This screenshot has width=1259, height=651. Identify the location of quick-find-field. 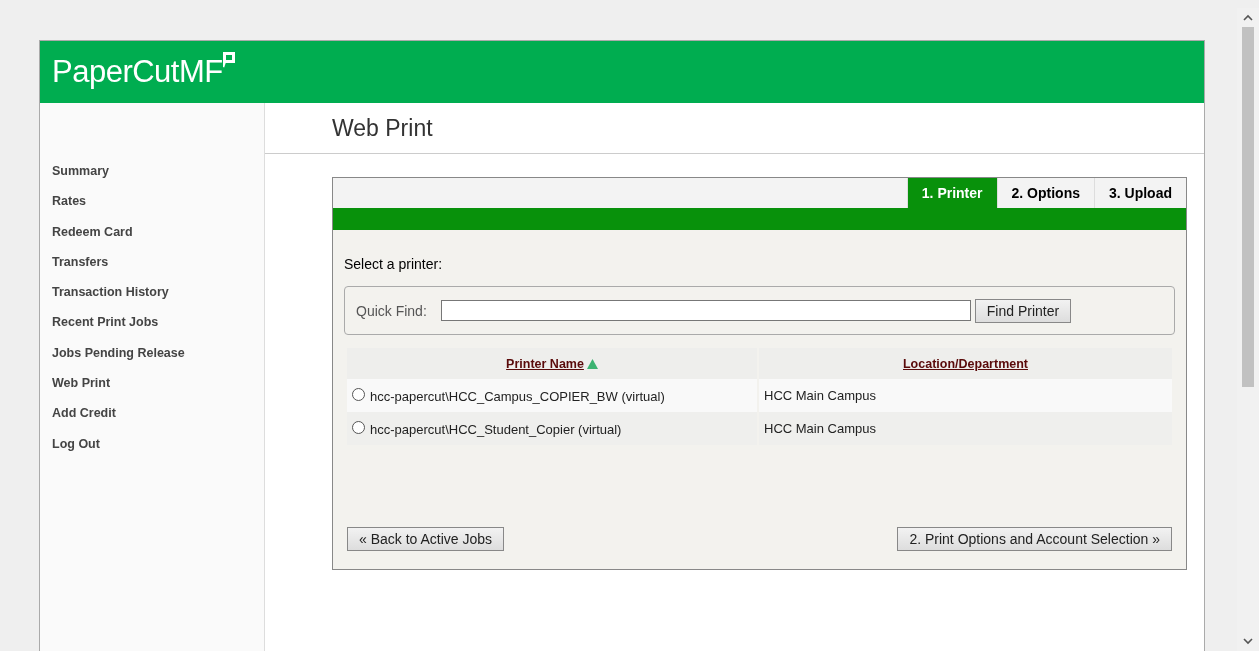
(705, 310).